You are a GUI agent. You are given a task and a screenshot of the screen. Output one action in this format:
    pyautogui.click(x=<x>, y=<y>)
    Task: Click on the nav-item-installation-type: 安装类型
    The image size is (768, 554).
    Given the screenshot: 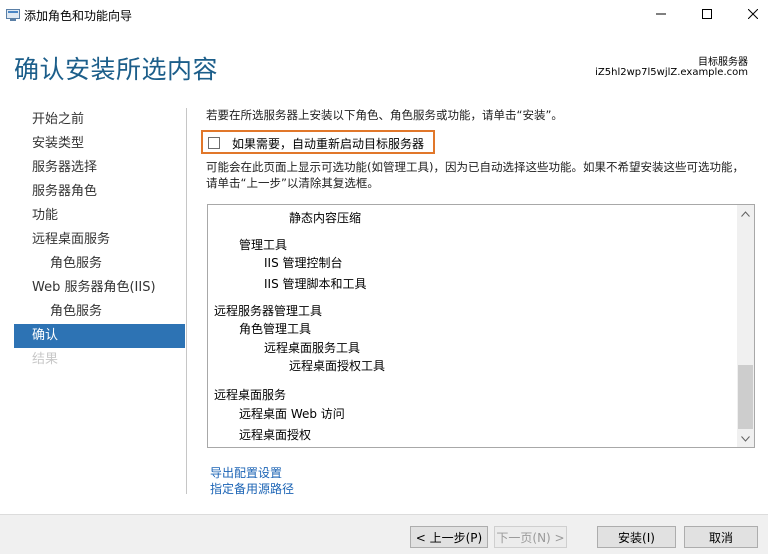 What is the action you would take?
    pyautogui.click(x=99, y=144)
    